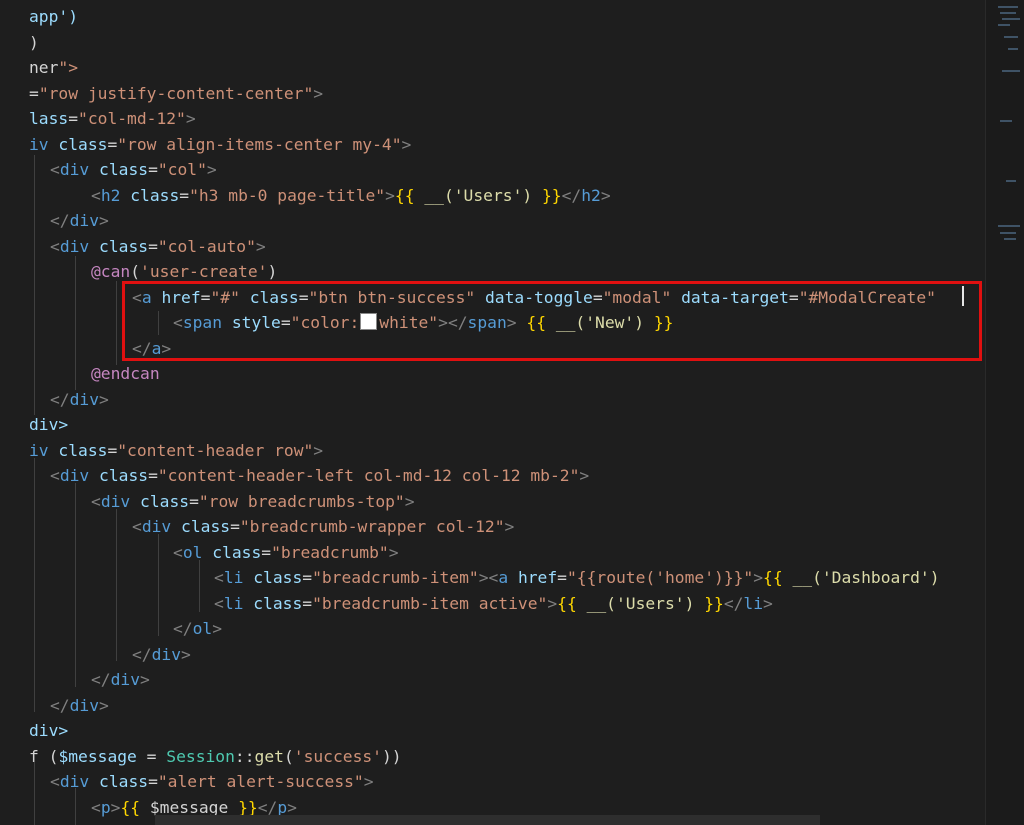 This screenshot has height=825, width=1024. Describe the element at coordinates (34, 42) in the screenshot. I see `code-line: )` at that location.